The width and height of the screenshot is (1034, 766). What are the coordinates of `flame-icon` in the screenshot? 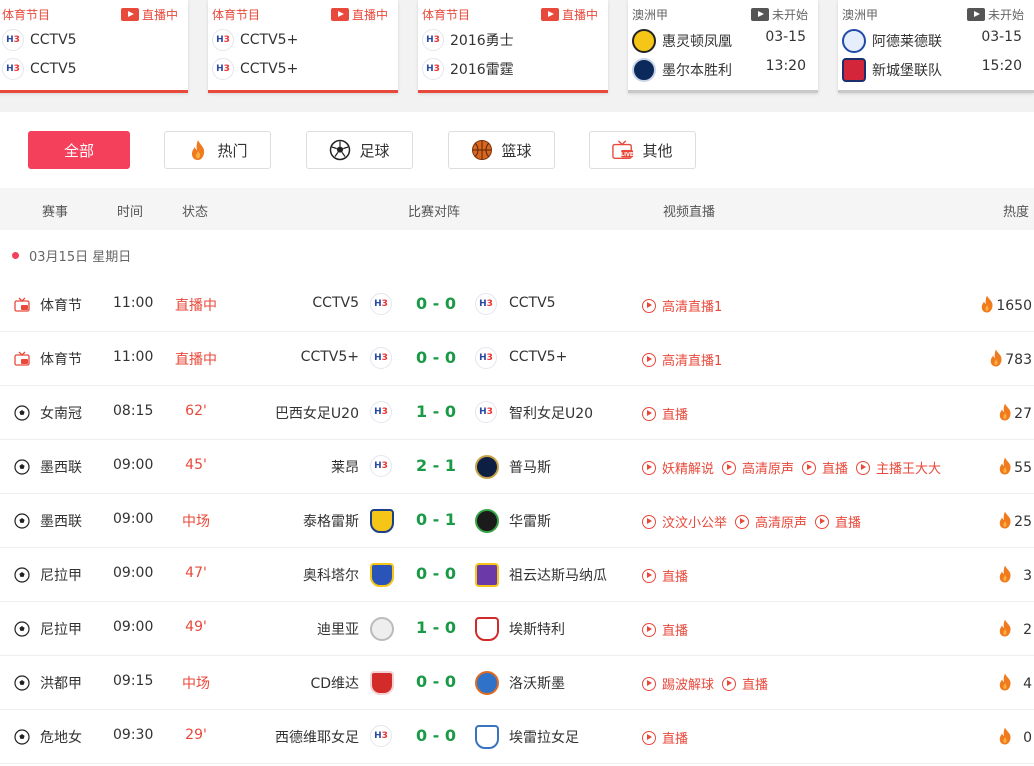 It's located at (1006, 630).